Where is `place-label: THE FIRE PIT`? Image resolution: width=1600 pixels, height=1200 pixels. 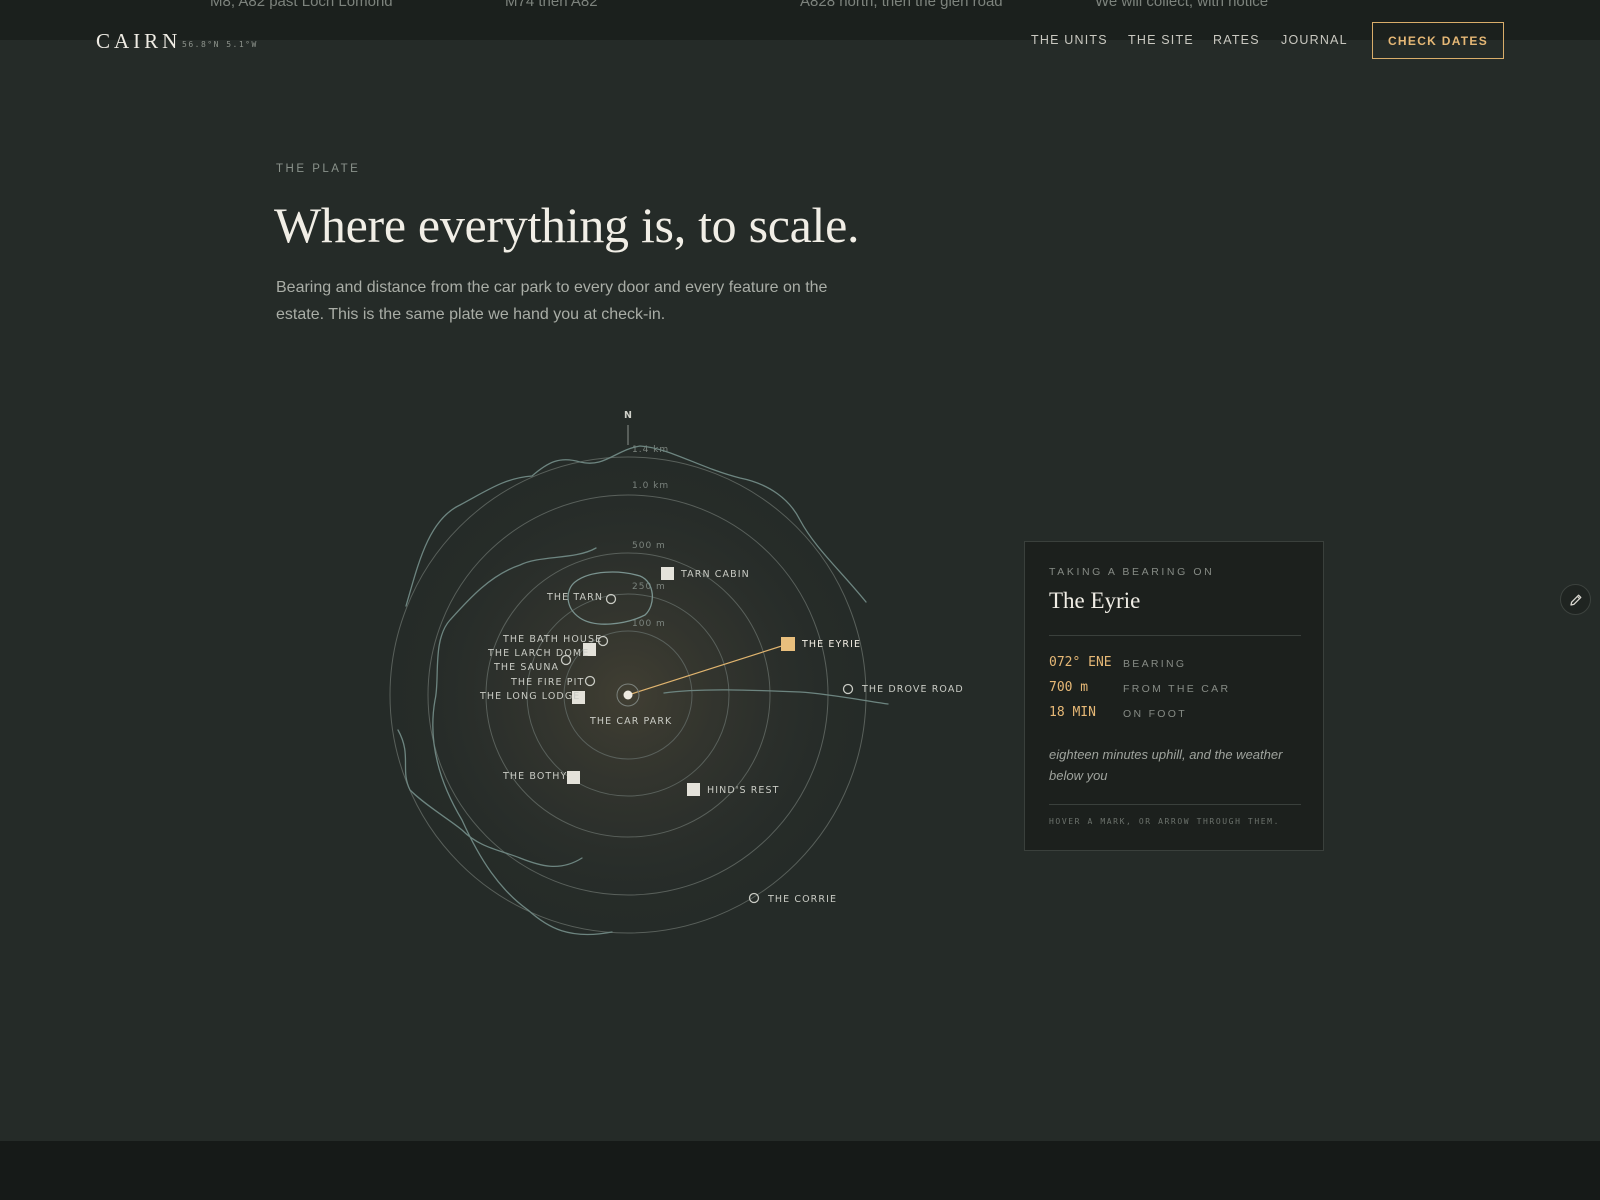 place-label: THE FIRE PIT is located at coordinates (547, 682).